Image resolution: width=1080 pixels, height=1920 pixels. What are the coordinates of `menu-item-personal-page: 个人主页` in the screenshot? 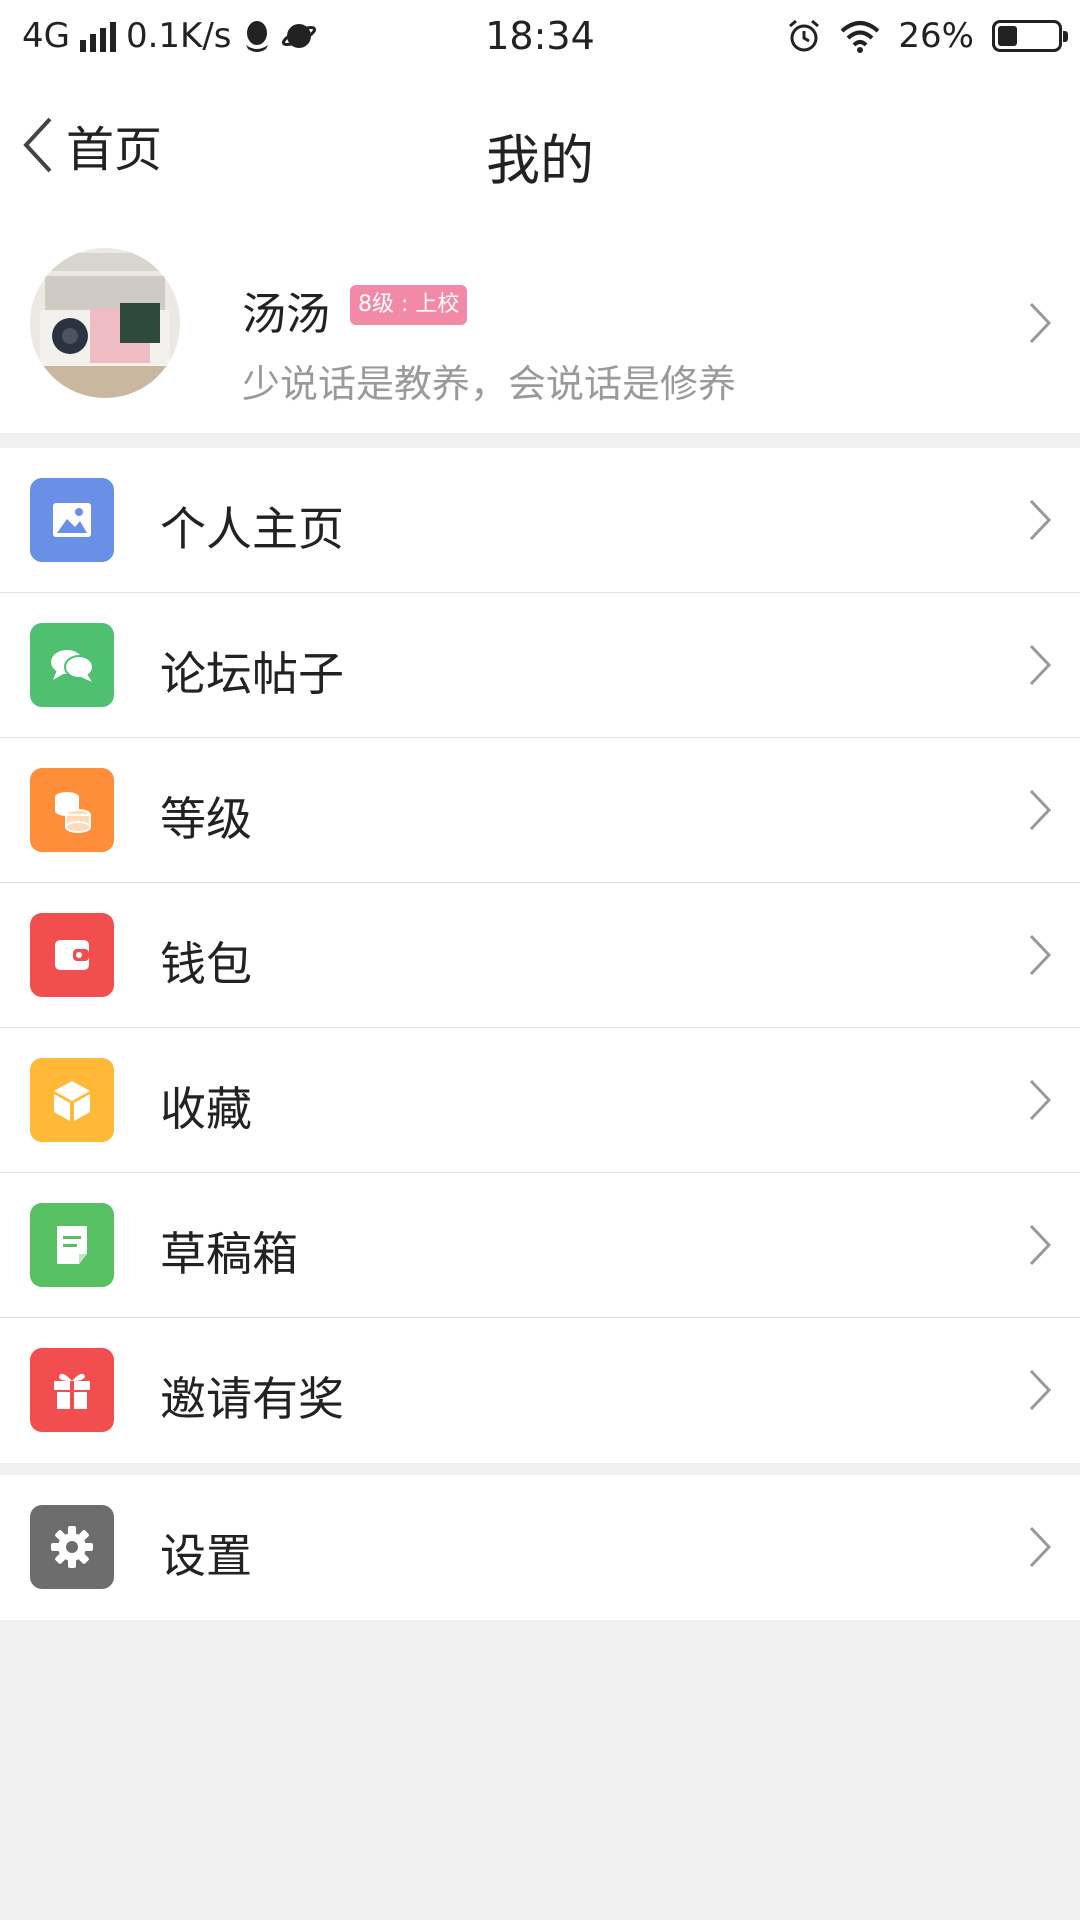 It's located at (540, 520).